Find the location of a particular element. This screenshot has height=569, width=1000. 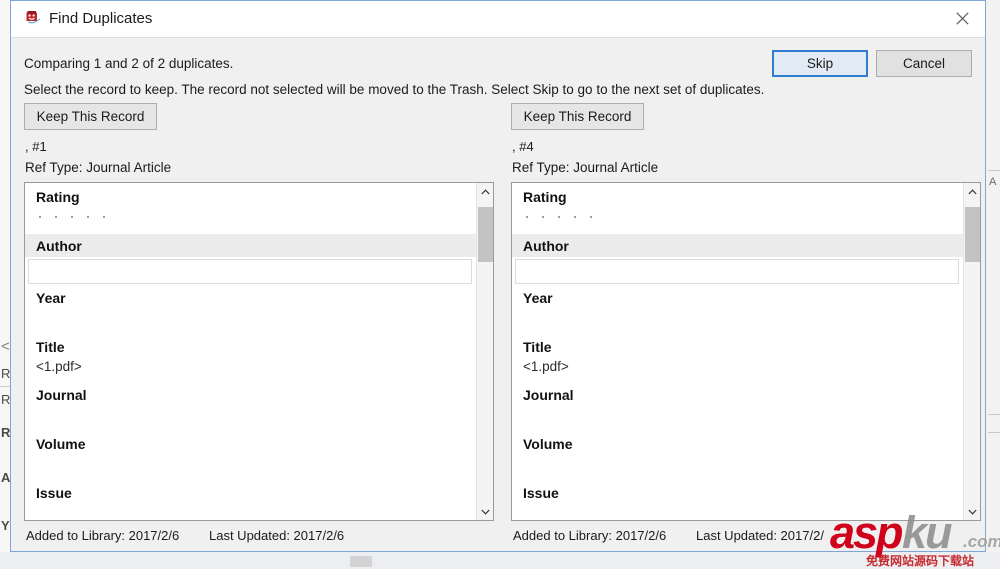

scroll-thumb-left is located at coordinates (485, 234).